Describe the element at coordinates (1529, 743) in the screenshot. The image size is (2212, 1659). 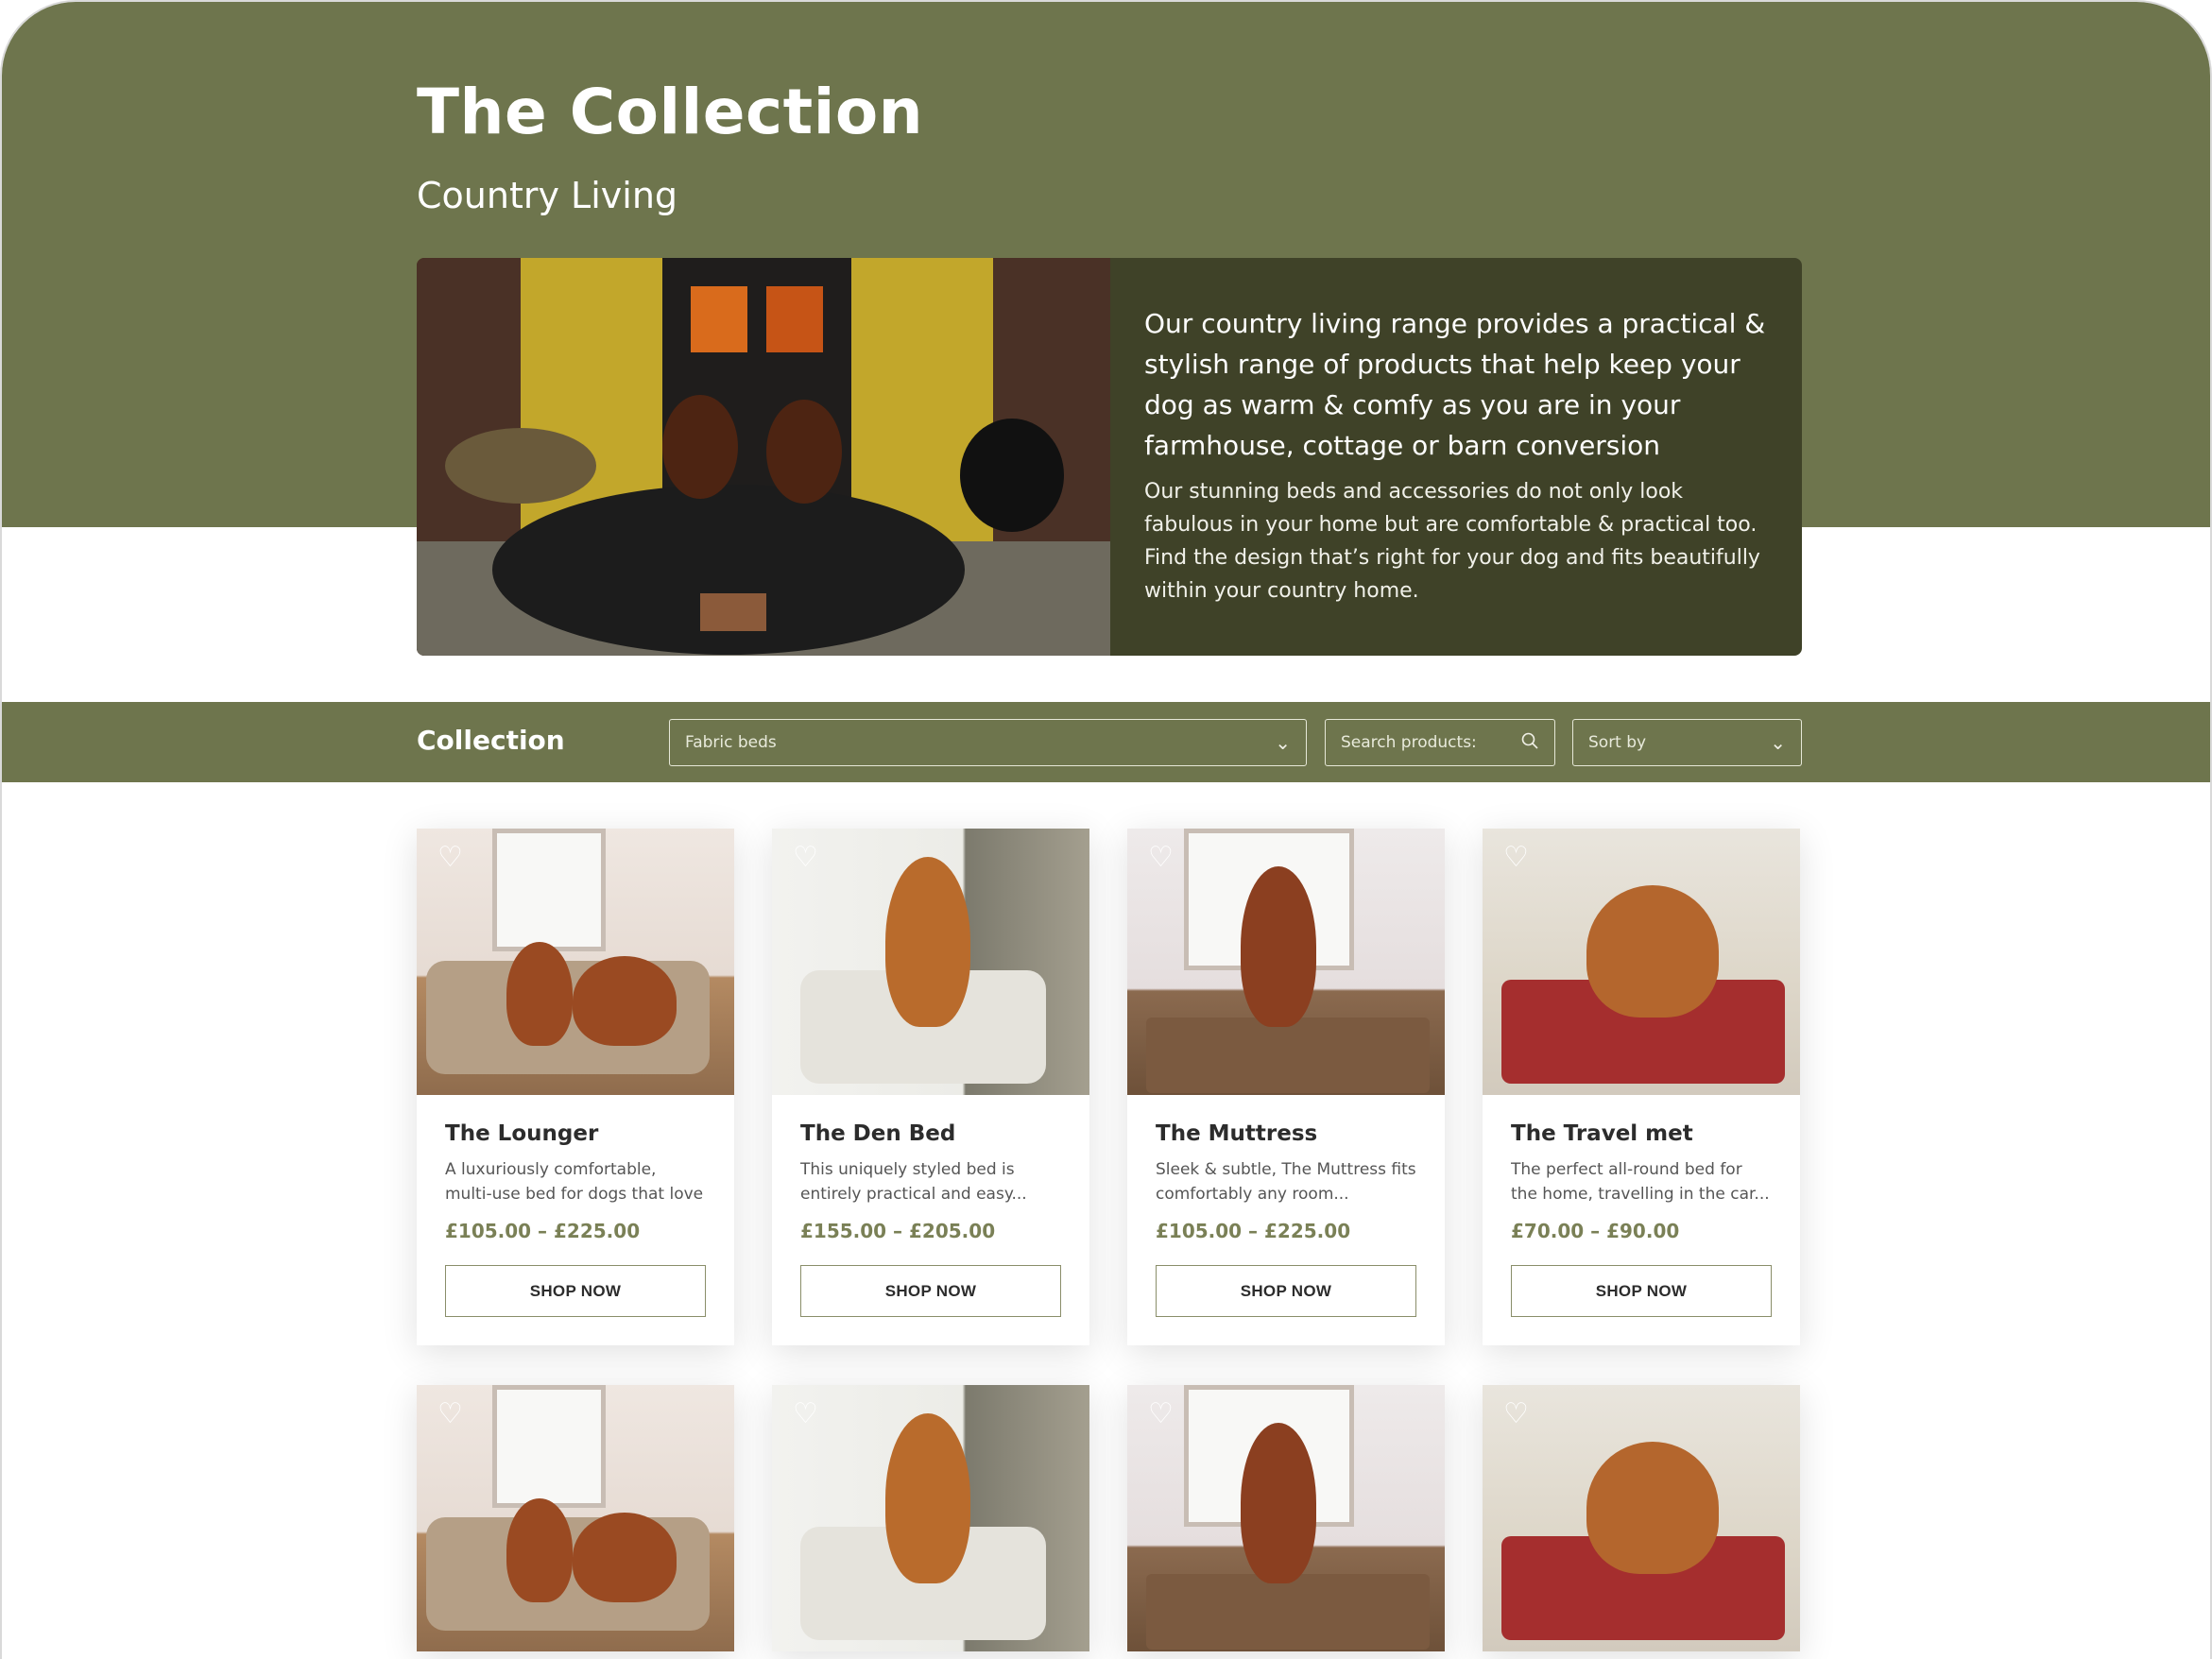
I see `search-icon` at that location.